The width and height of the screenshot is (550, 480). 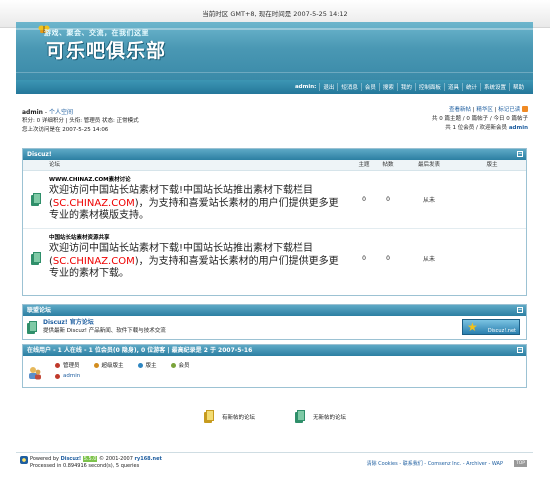 I want to click on discuz-link: Discuz!, so click(x=71, y=459).